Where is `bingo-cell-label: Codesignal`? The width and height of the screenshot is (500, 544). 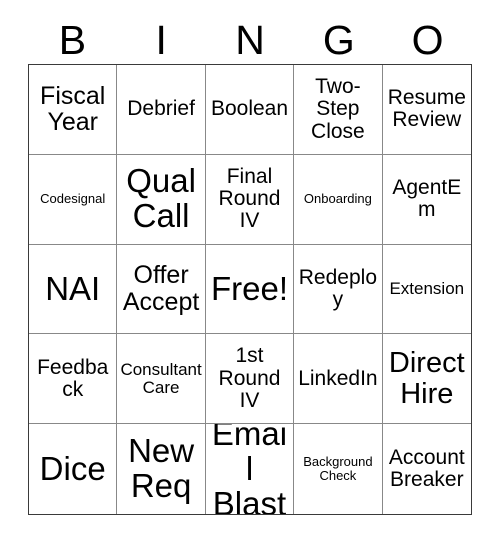 bingo-cell-label: Codesignal is located at coordinates (73, 199).